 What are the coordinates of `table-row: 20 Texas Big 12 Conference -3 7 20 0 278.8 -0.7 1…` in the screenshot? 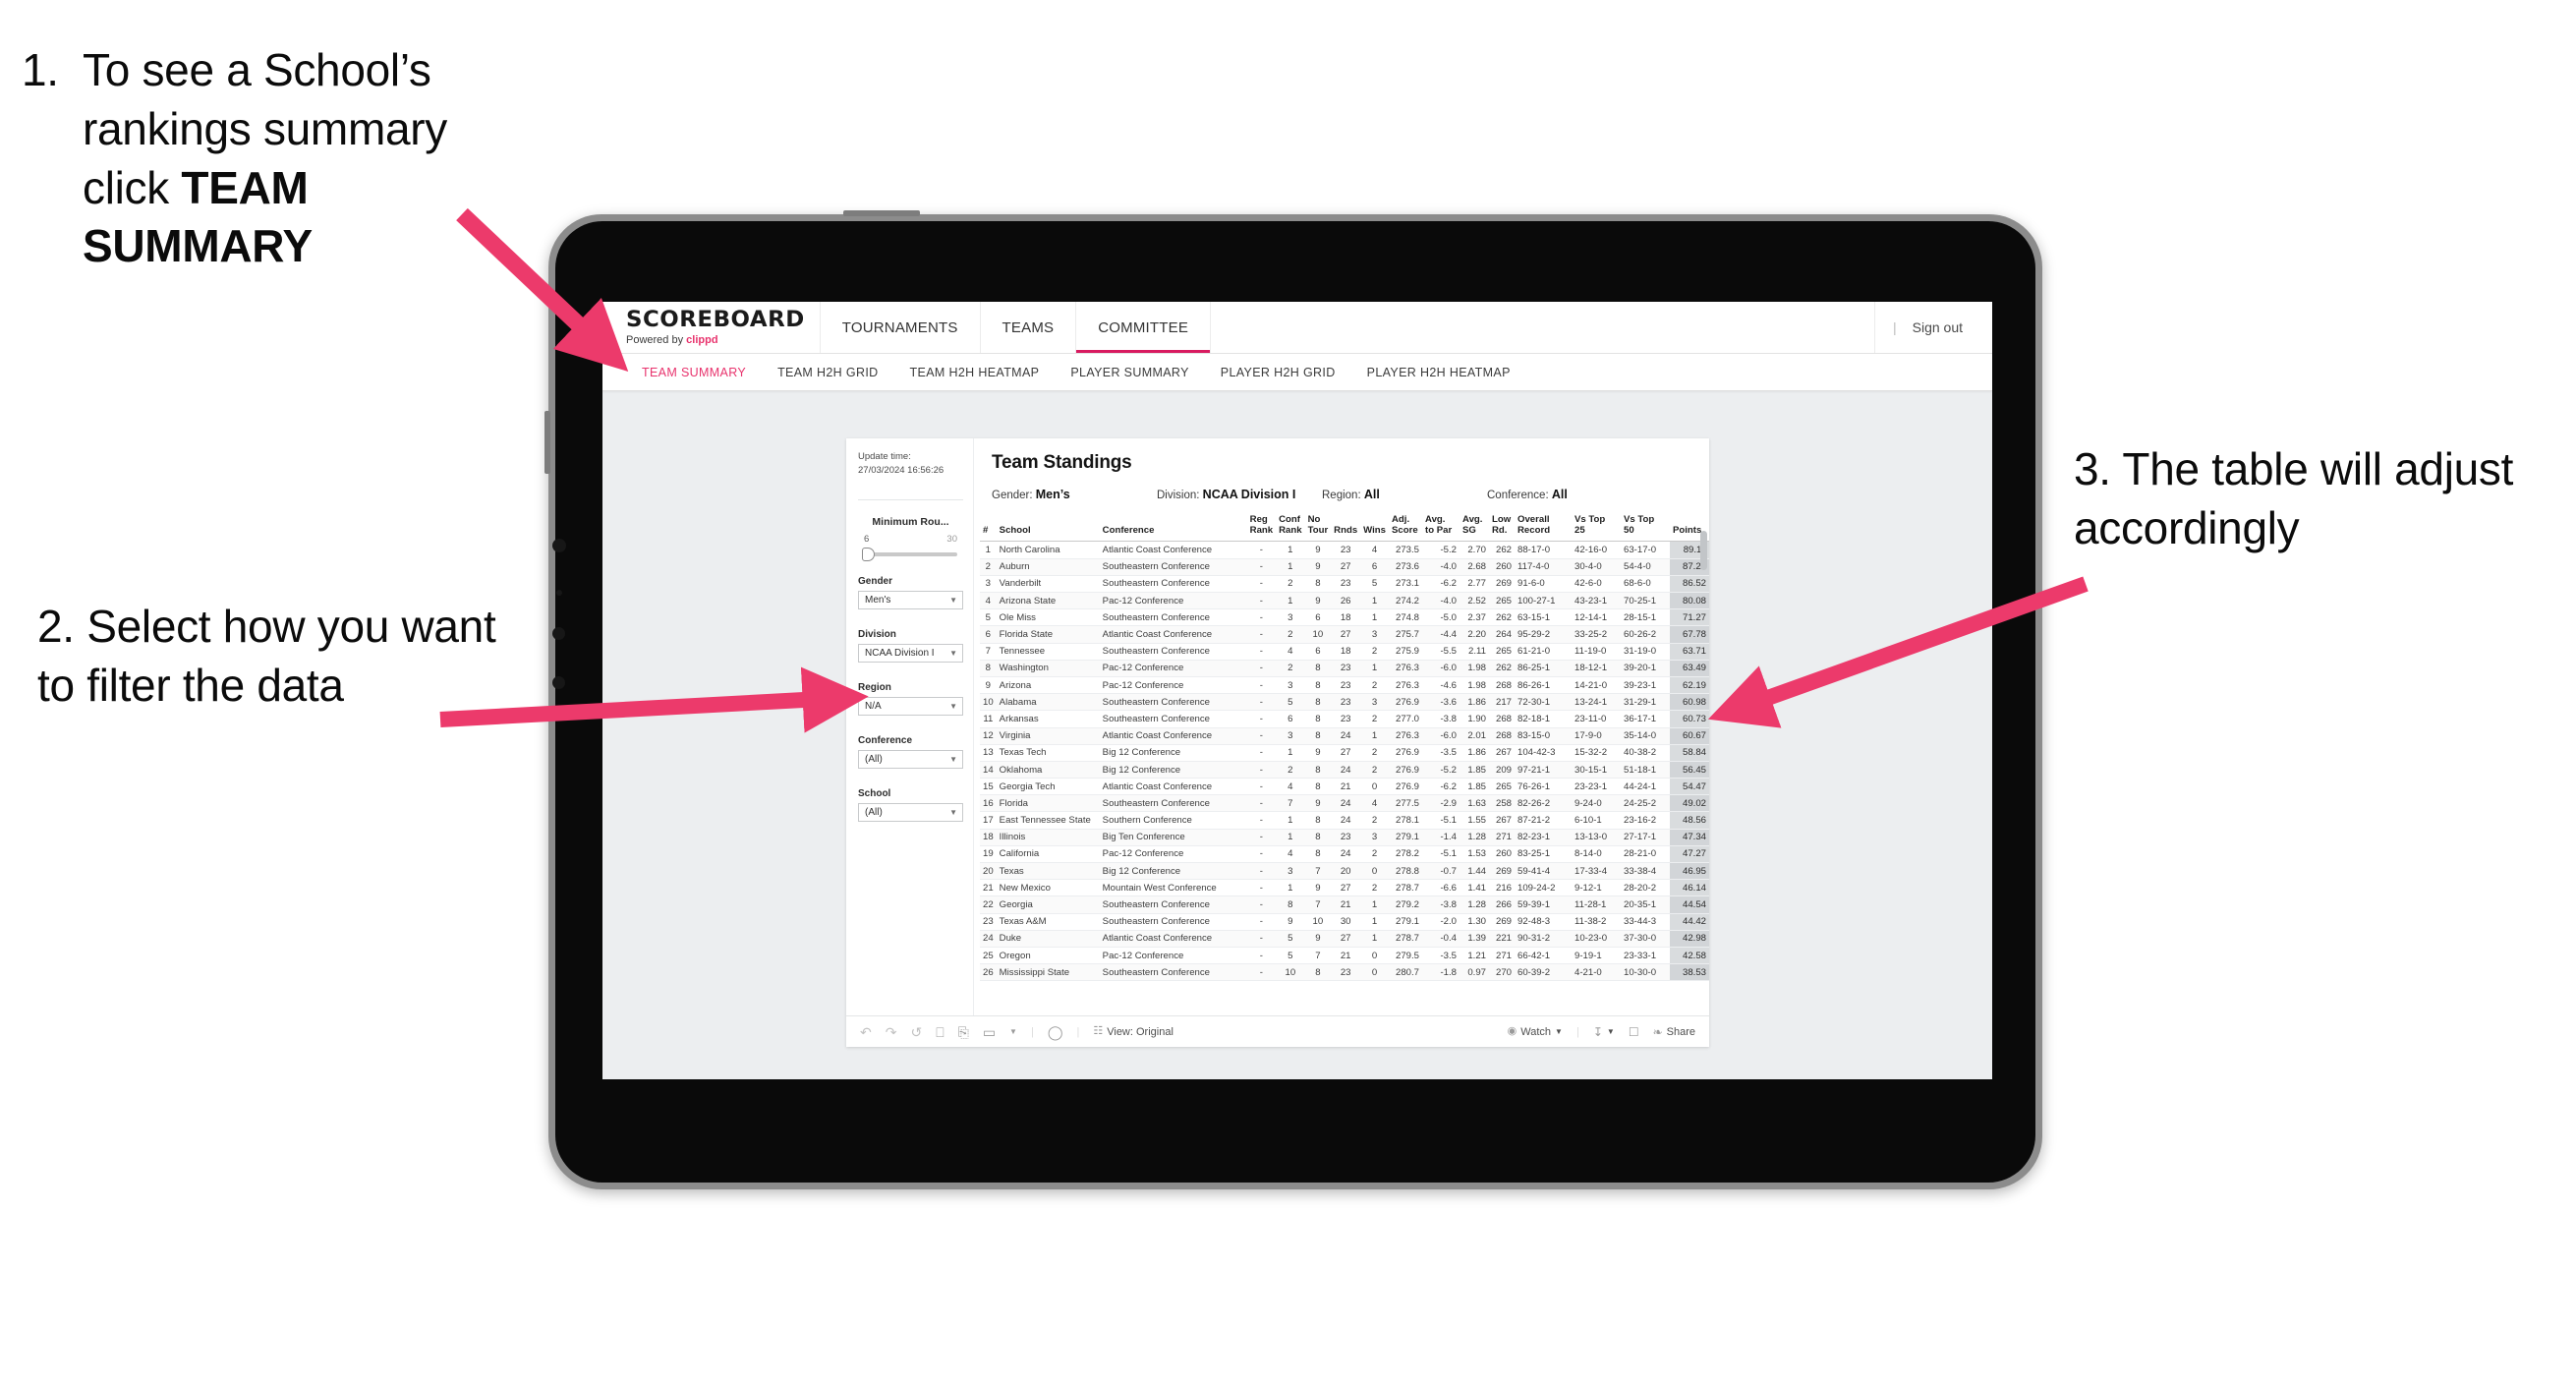 It's located at (1345, 871).